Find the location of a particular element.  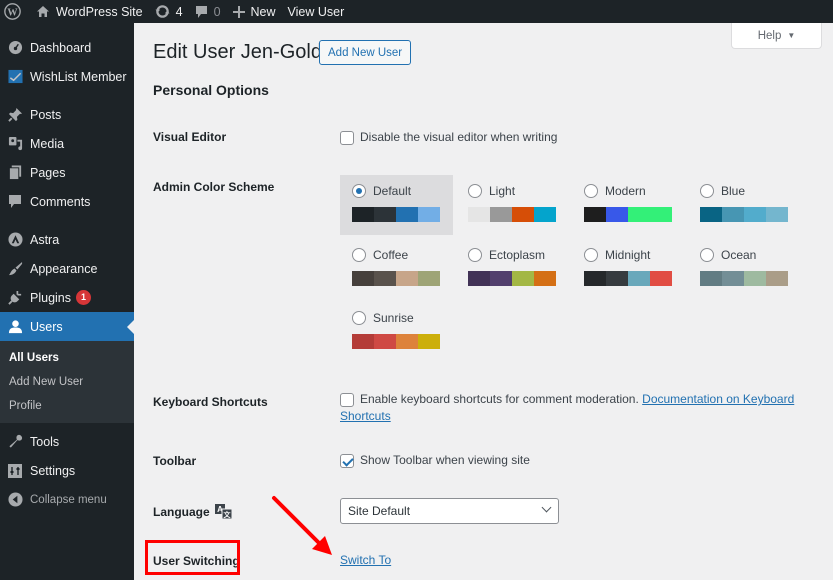

site-name: WordPress Site is located at coordinates (99, 11).